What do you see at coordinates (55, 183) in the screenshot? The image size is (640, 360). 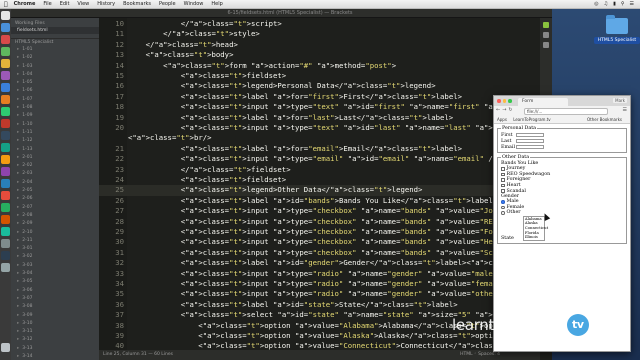 I see `folder-item: ▸ 2-04` at bounding box center [55, 183].